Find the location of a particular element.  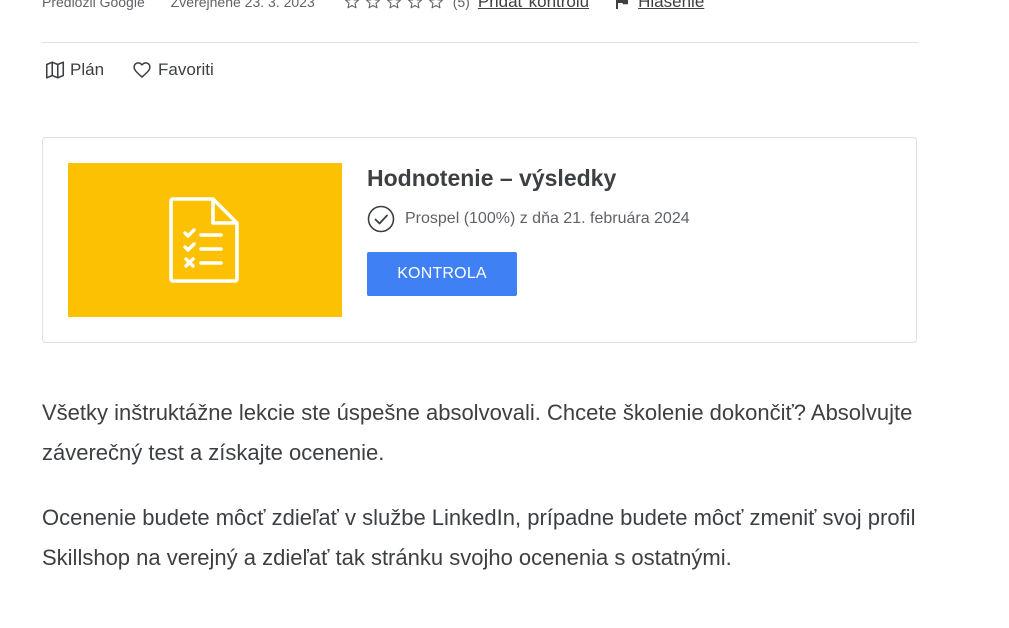

report-link-label: Hlásenie is located at coordinates (671, 6).